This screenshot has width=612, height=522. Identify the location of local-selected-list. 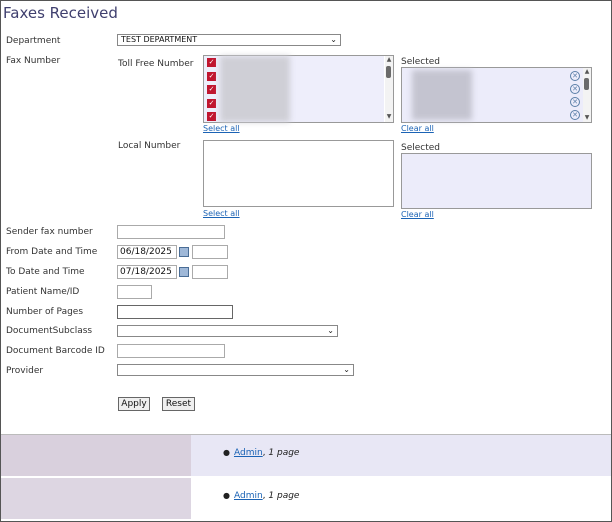
(496, 181).